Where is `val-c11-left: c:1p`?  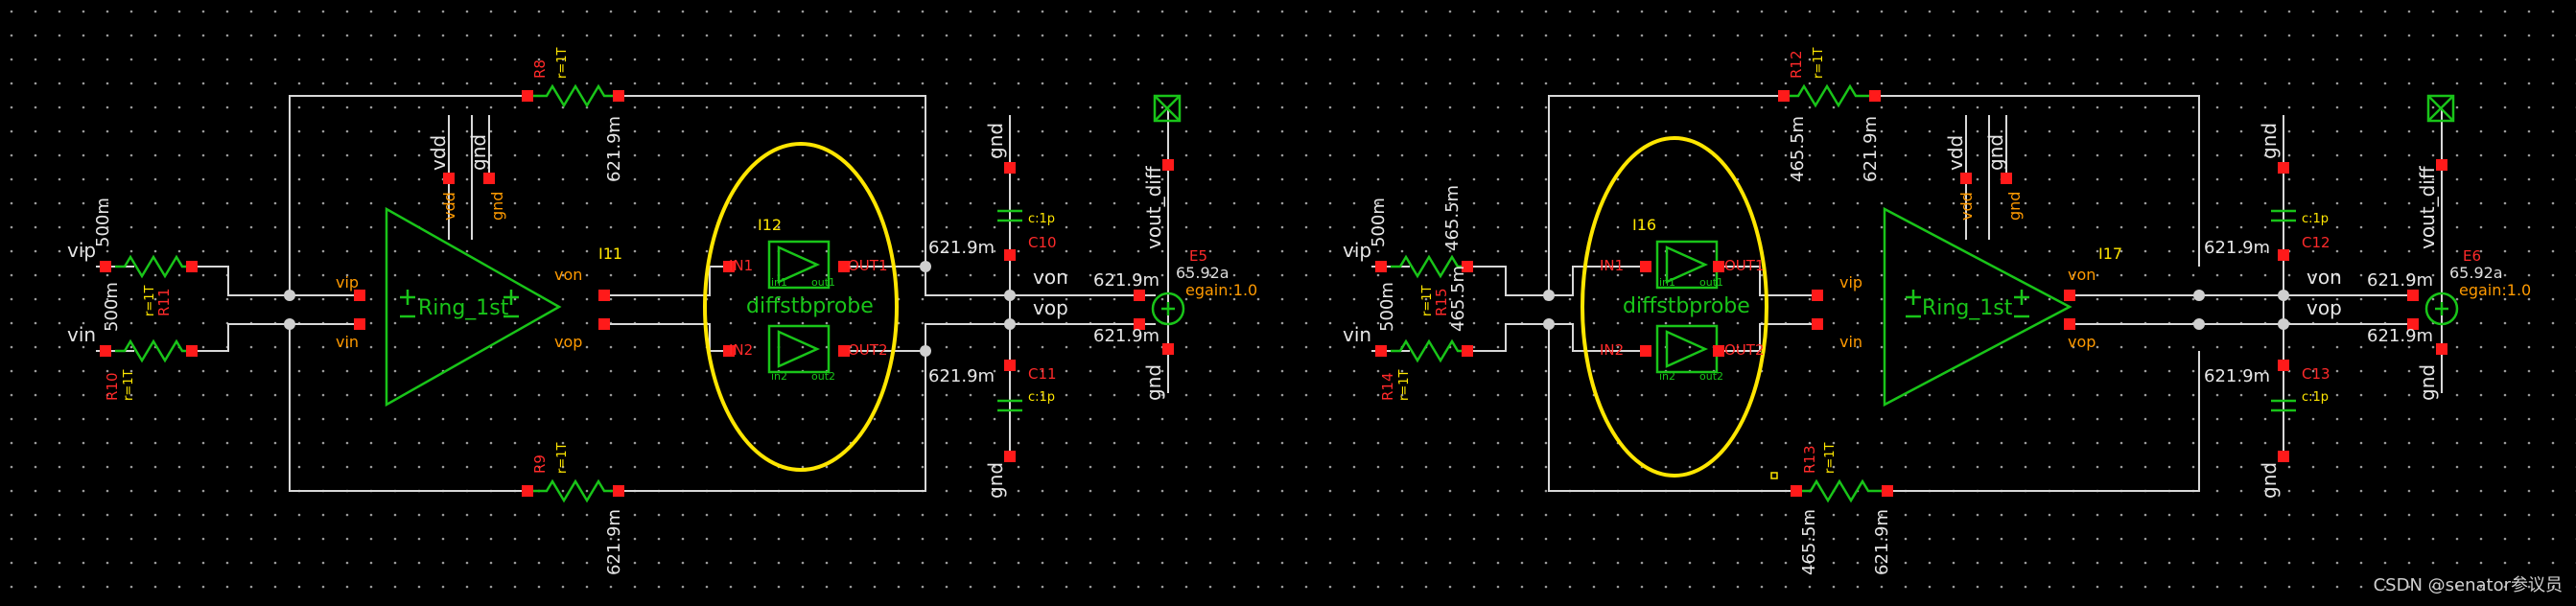 val-c11-left: c:1p is located at coordinates (1041, 397).